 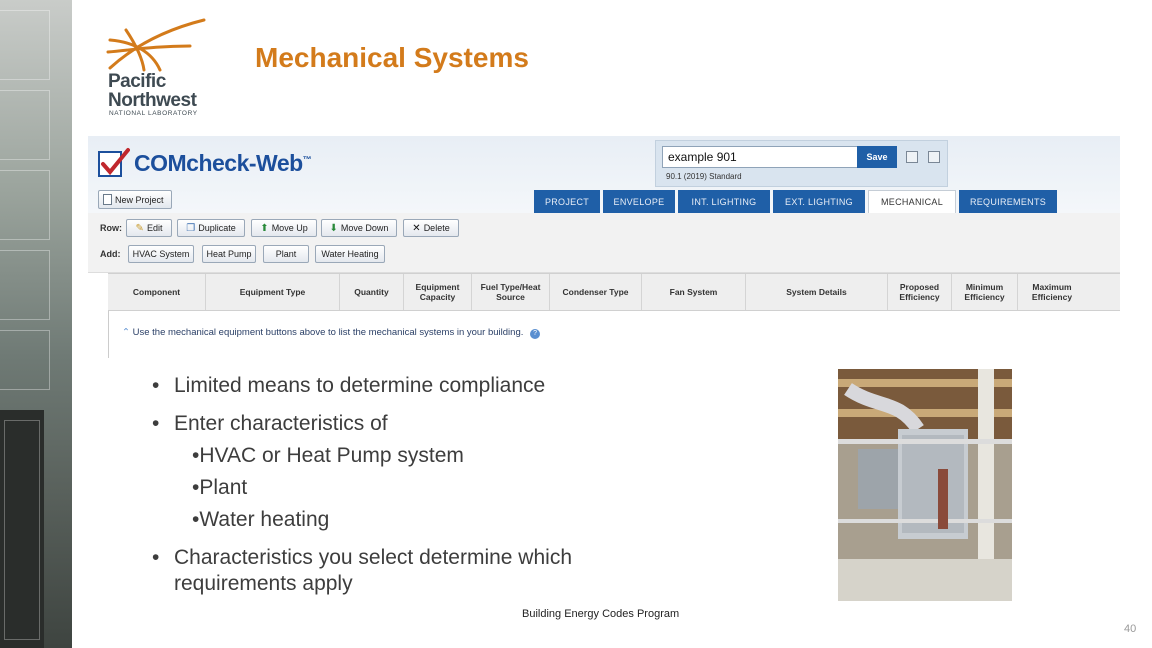 What do you see at coordinates (438, 292) in the screenshot?
I see `column-header: Equipment Capacity` at bounding box center [438, 292].